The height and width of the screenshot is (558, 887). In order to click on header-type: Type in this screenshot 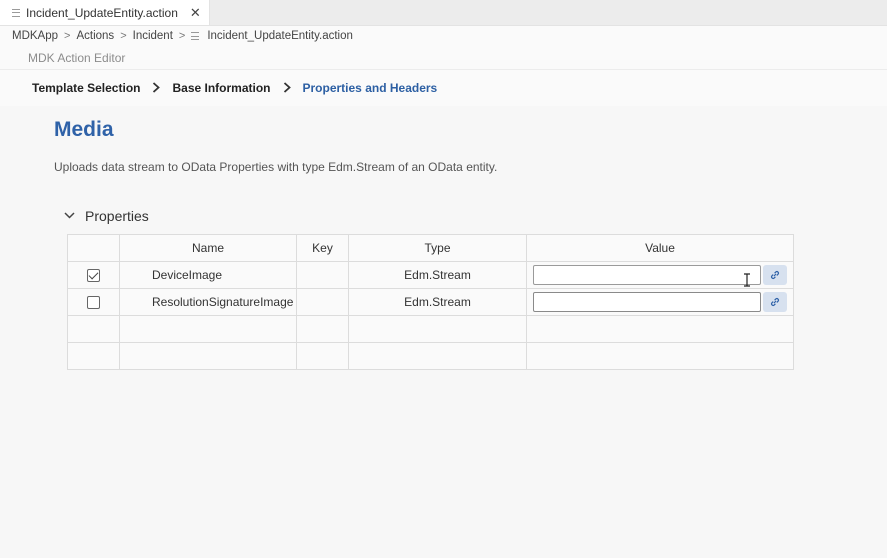, I will do `click(437, 248)`.